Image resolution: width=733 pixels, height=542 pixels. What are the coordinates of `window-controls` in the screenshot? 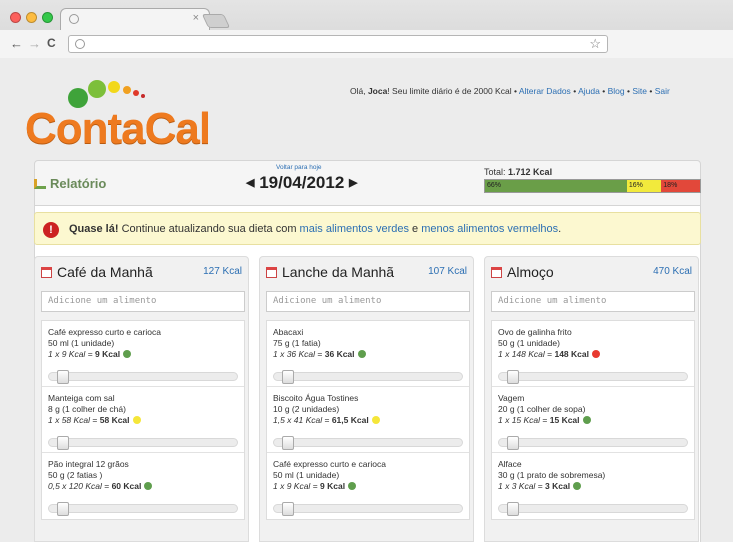 It's located at (31, 17).